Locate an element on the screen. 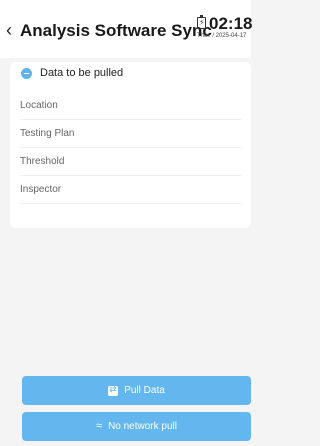 The height and width of the screenshot is (446, 320). row-label: Inspector is located at coordinates (41, 189).